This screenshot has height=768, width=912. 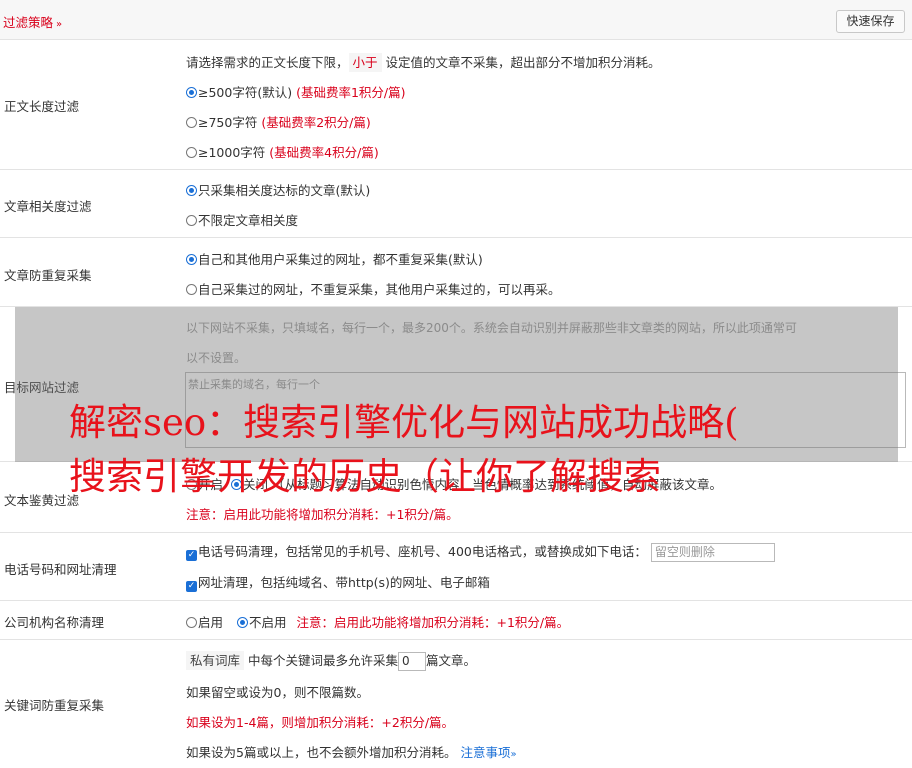 What do you see at coordinates (211, 622) in the screenshot?
I see `option-label: 启用` at bounding box center [211, 622].